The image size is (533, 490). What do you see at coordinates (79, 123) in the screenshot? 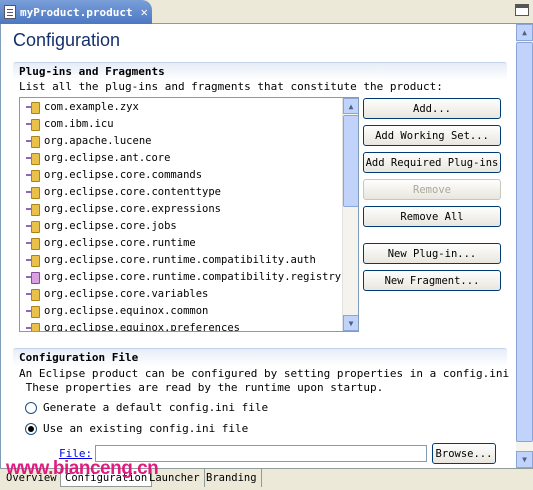
I see `list-item-label: com.ibm.icu` at bounding box center [79, 123].